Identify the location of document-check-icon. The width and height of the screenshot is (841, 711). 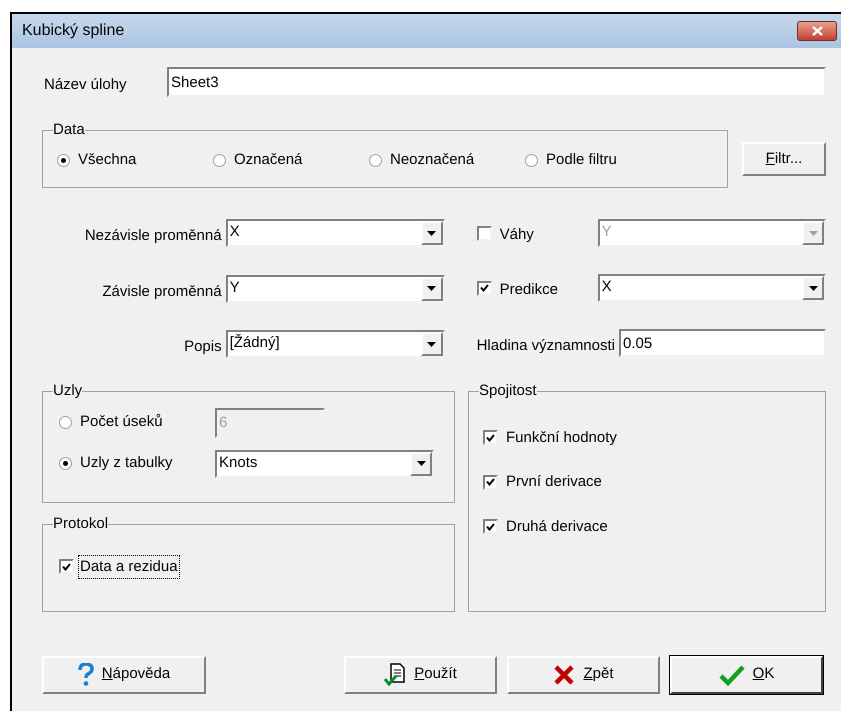
(395, 674).